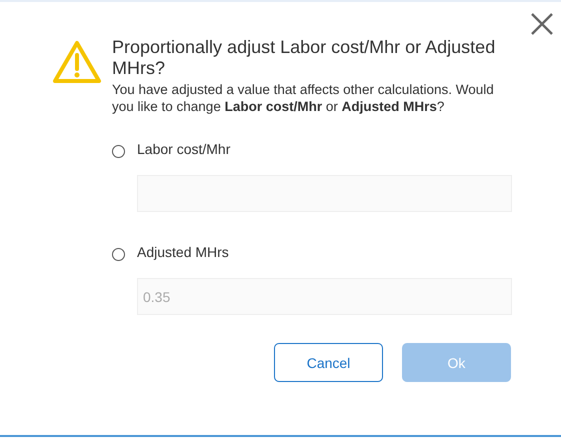 This screenshot has height=439, width=561. I want to click on dialog-title: Proportionally adjust Labor cost/Mhr or Adjusted MHrs?, so click(304, 58).